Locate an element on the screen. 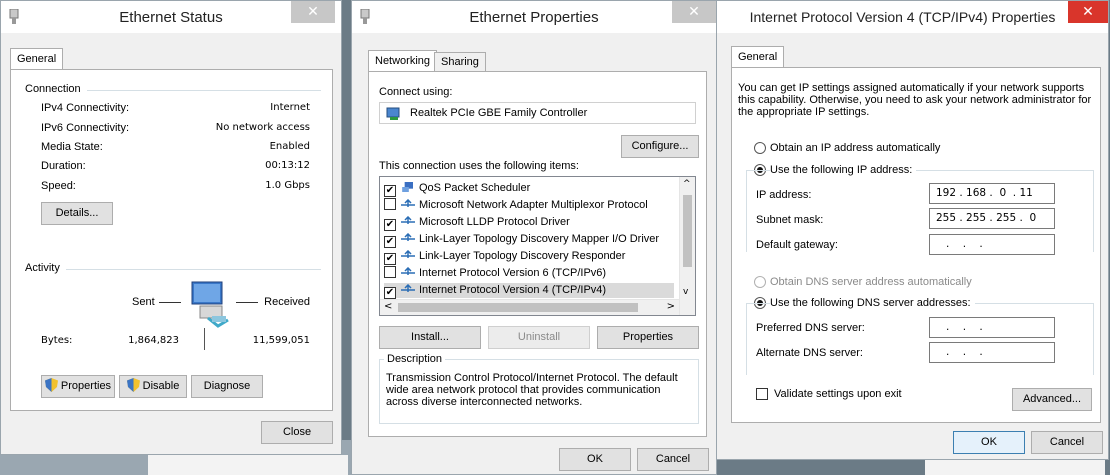 The width and height of the screenshot is (1110, 475). list-item: ✔ QoS Packet Scheduler is located at coordinates (457, 189).